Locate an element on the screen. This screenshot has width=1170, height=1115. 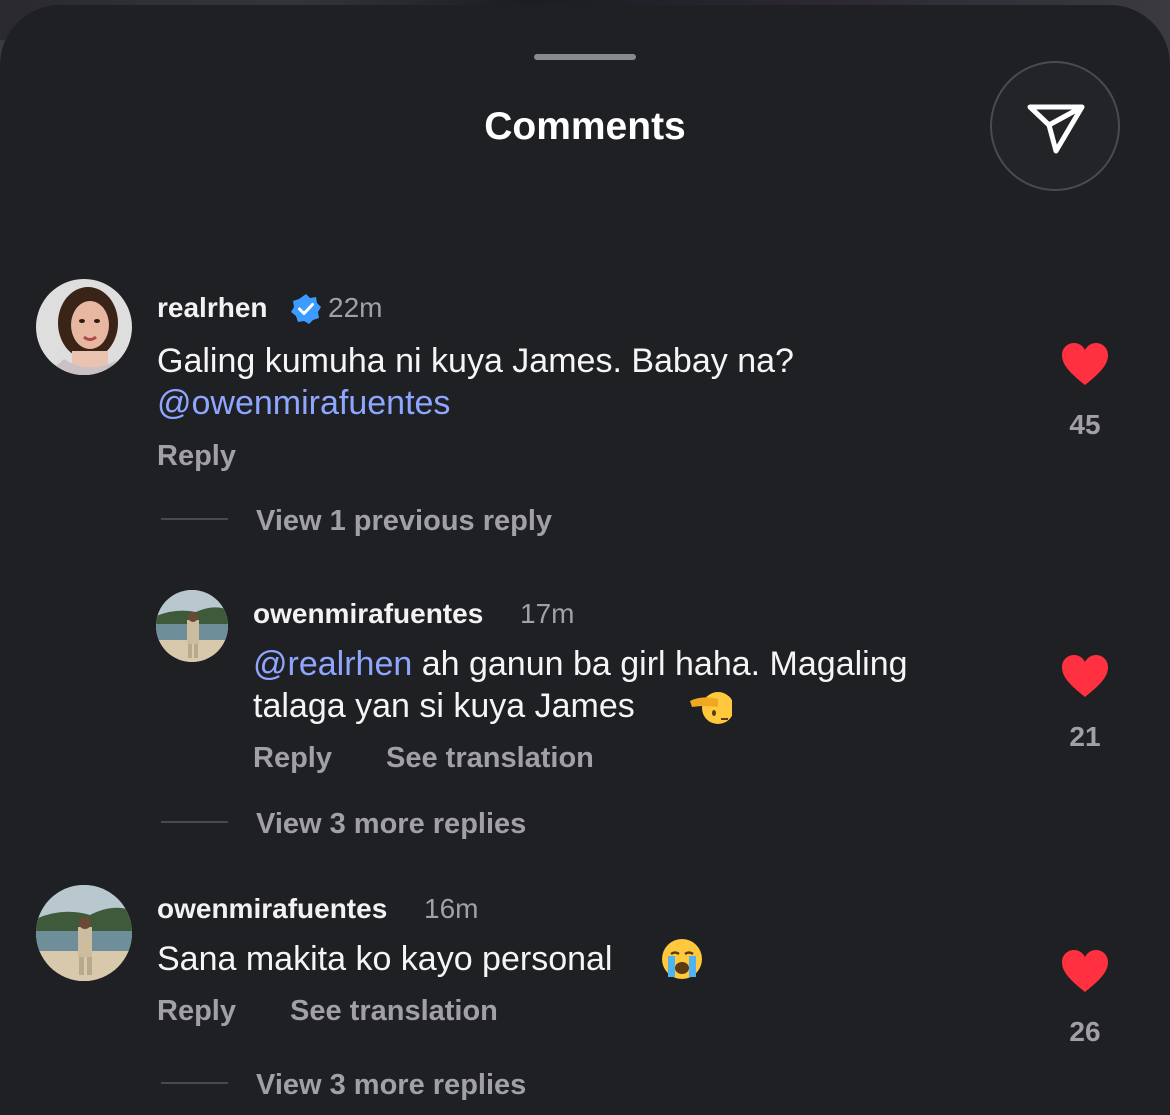
view-replies-button: View 1 previous reply is located at coordinates (404, 521).